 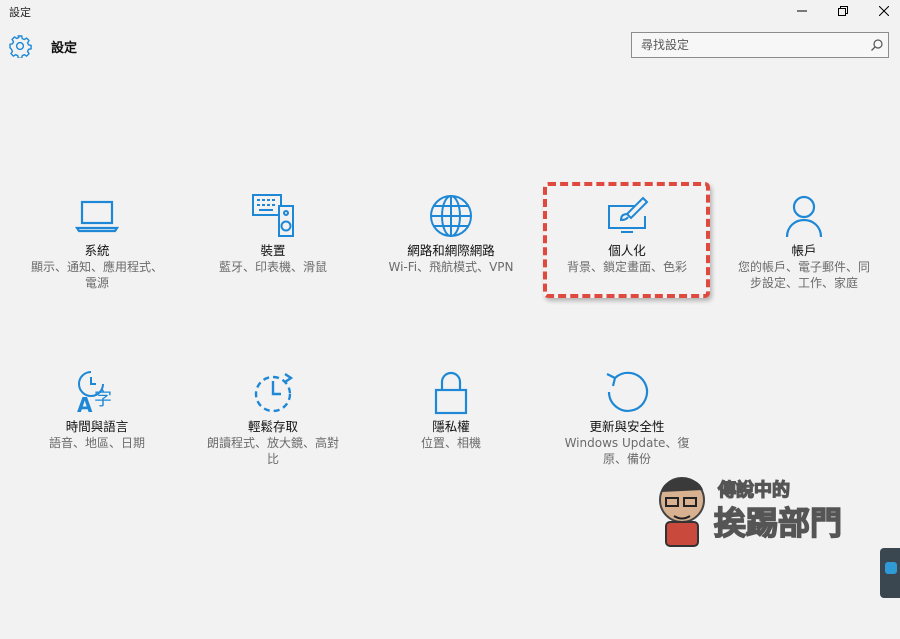 I want to click on tile-network: 網路和網際網路 Wi-Fi、飛航模式、VPN, so click(x=451, y=233).